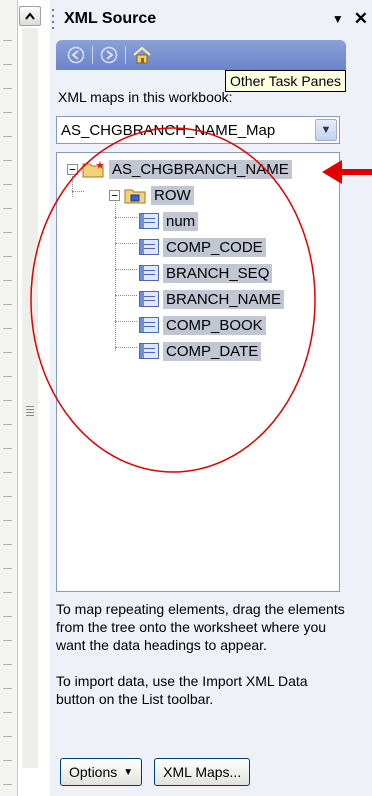  What do you see at coordinates (200, 169) in the screenshot?
I see `tree-node-label: AS_CHGBRANCH_NAME` at bounding box center [200, 169].